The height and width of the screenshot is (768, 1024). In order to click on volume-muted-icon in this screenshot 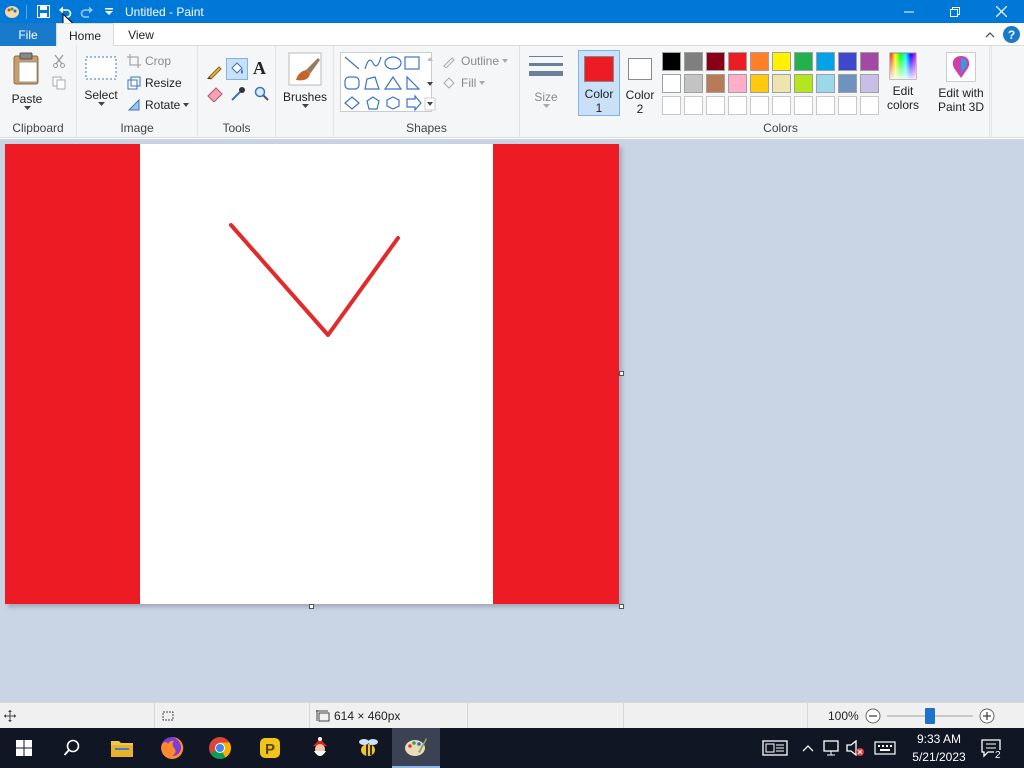, I will do `click(855, 748)`.